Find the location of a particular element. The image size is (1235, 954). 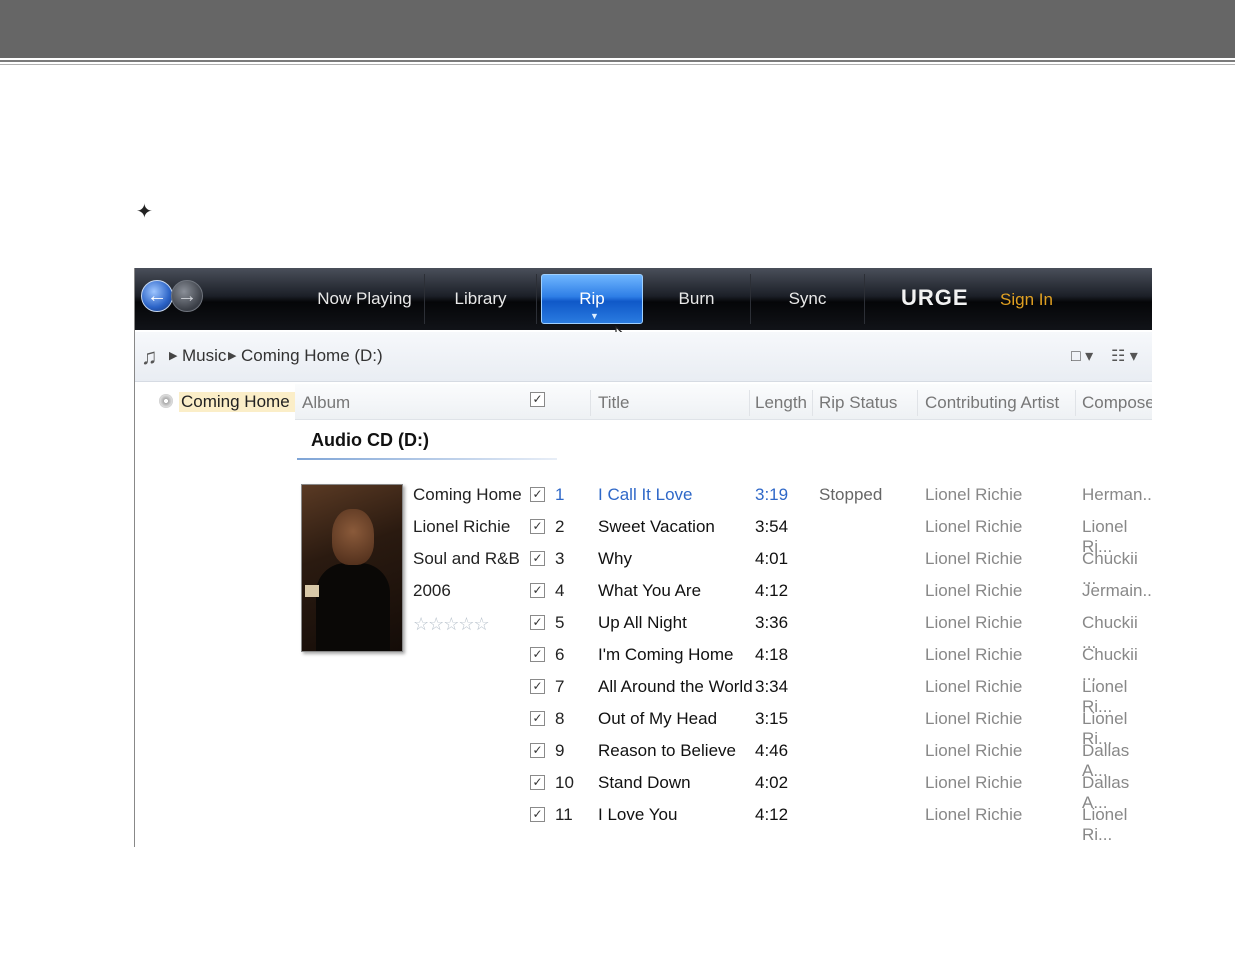

track-rip-status: Stopped is located at coordinates (851, 494).